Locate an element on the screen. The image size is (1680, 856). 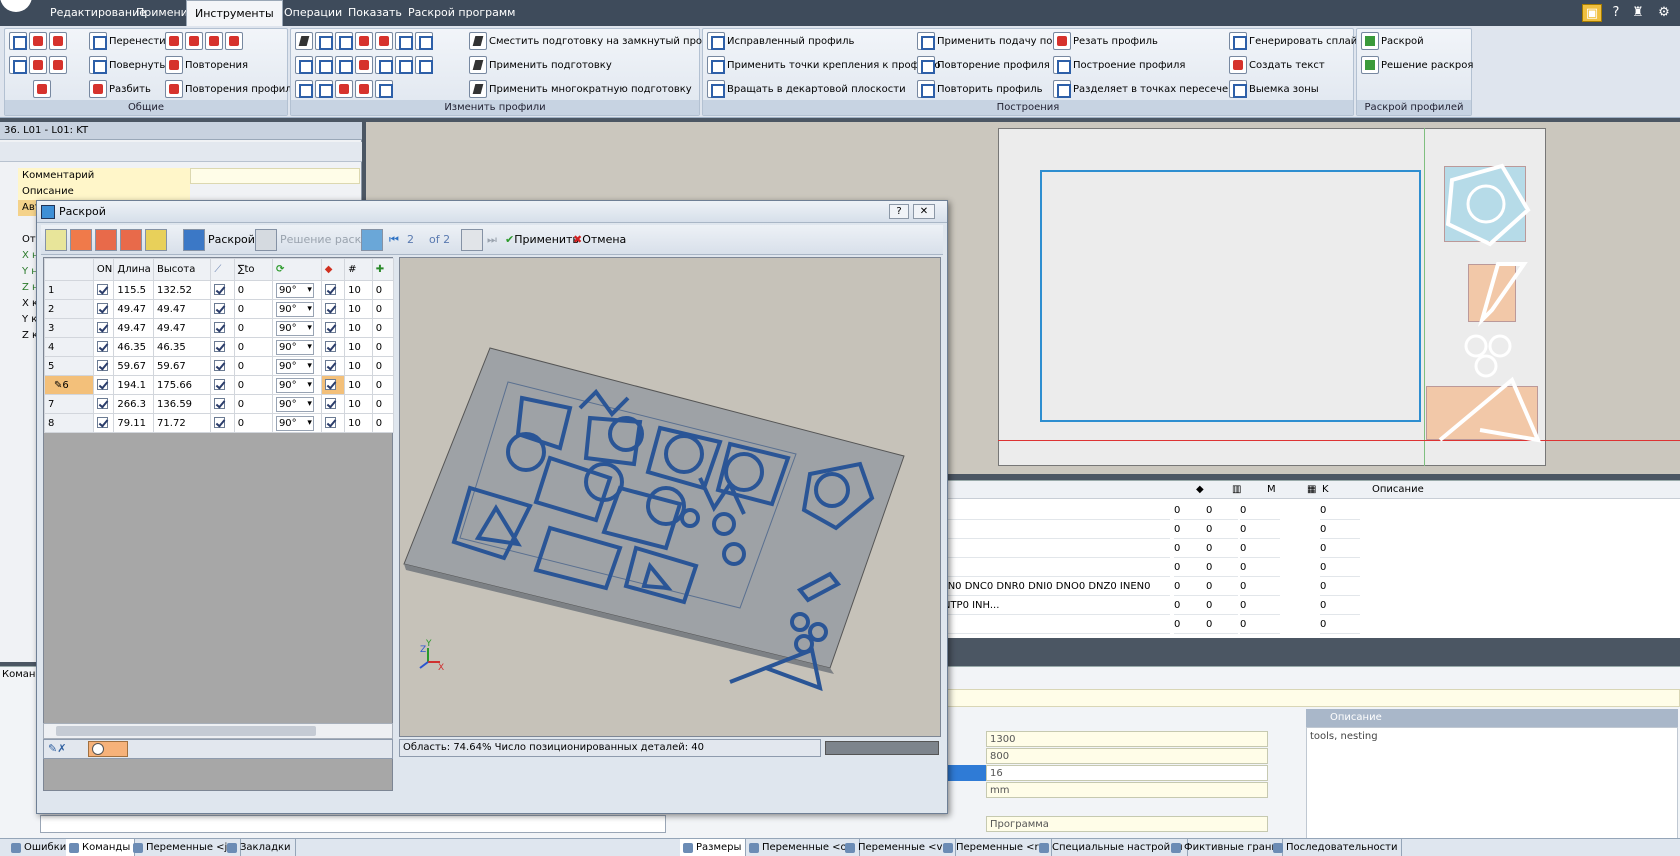
profile-repetitions-button: Повторения профиля is located at coordinates (231, 90).